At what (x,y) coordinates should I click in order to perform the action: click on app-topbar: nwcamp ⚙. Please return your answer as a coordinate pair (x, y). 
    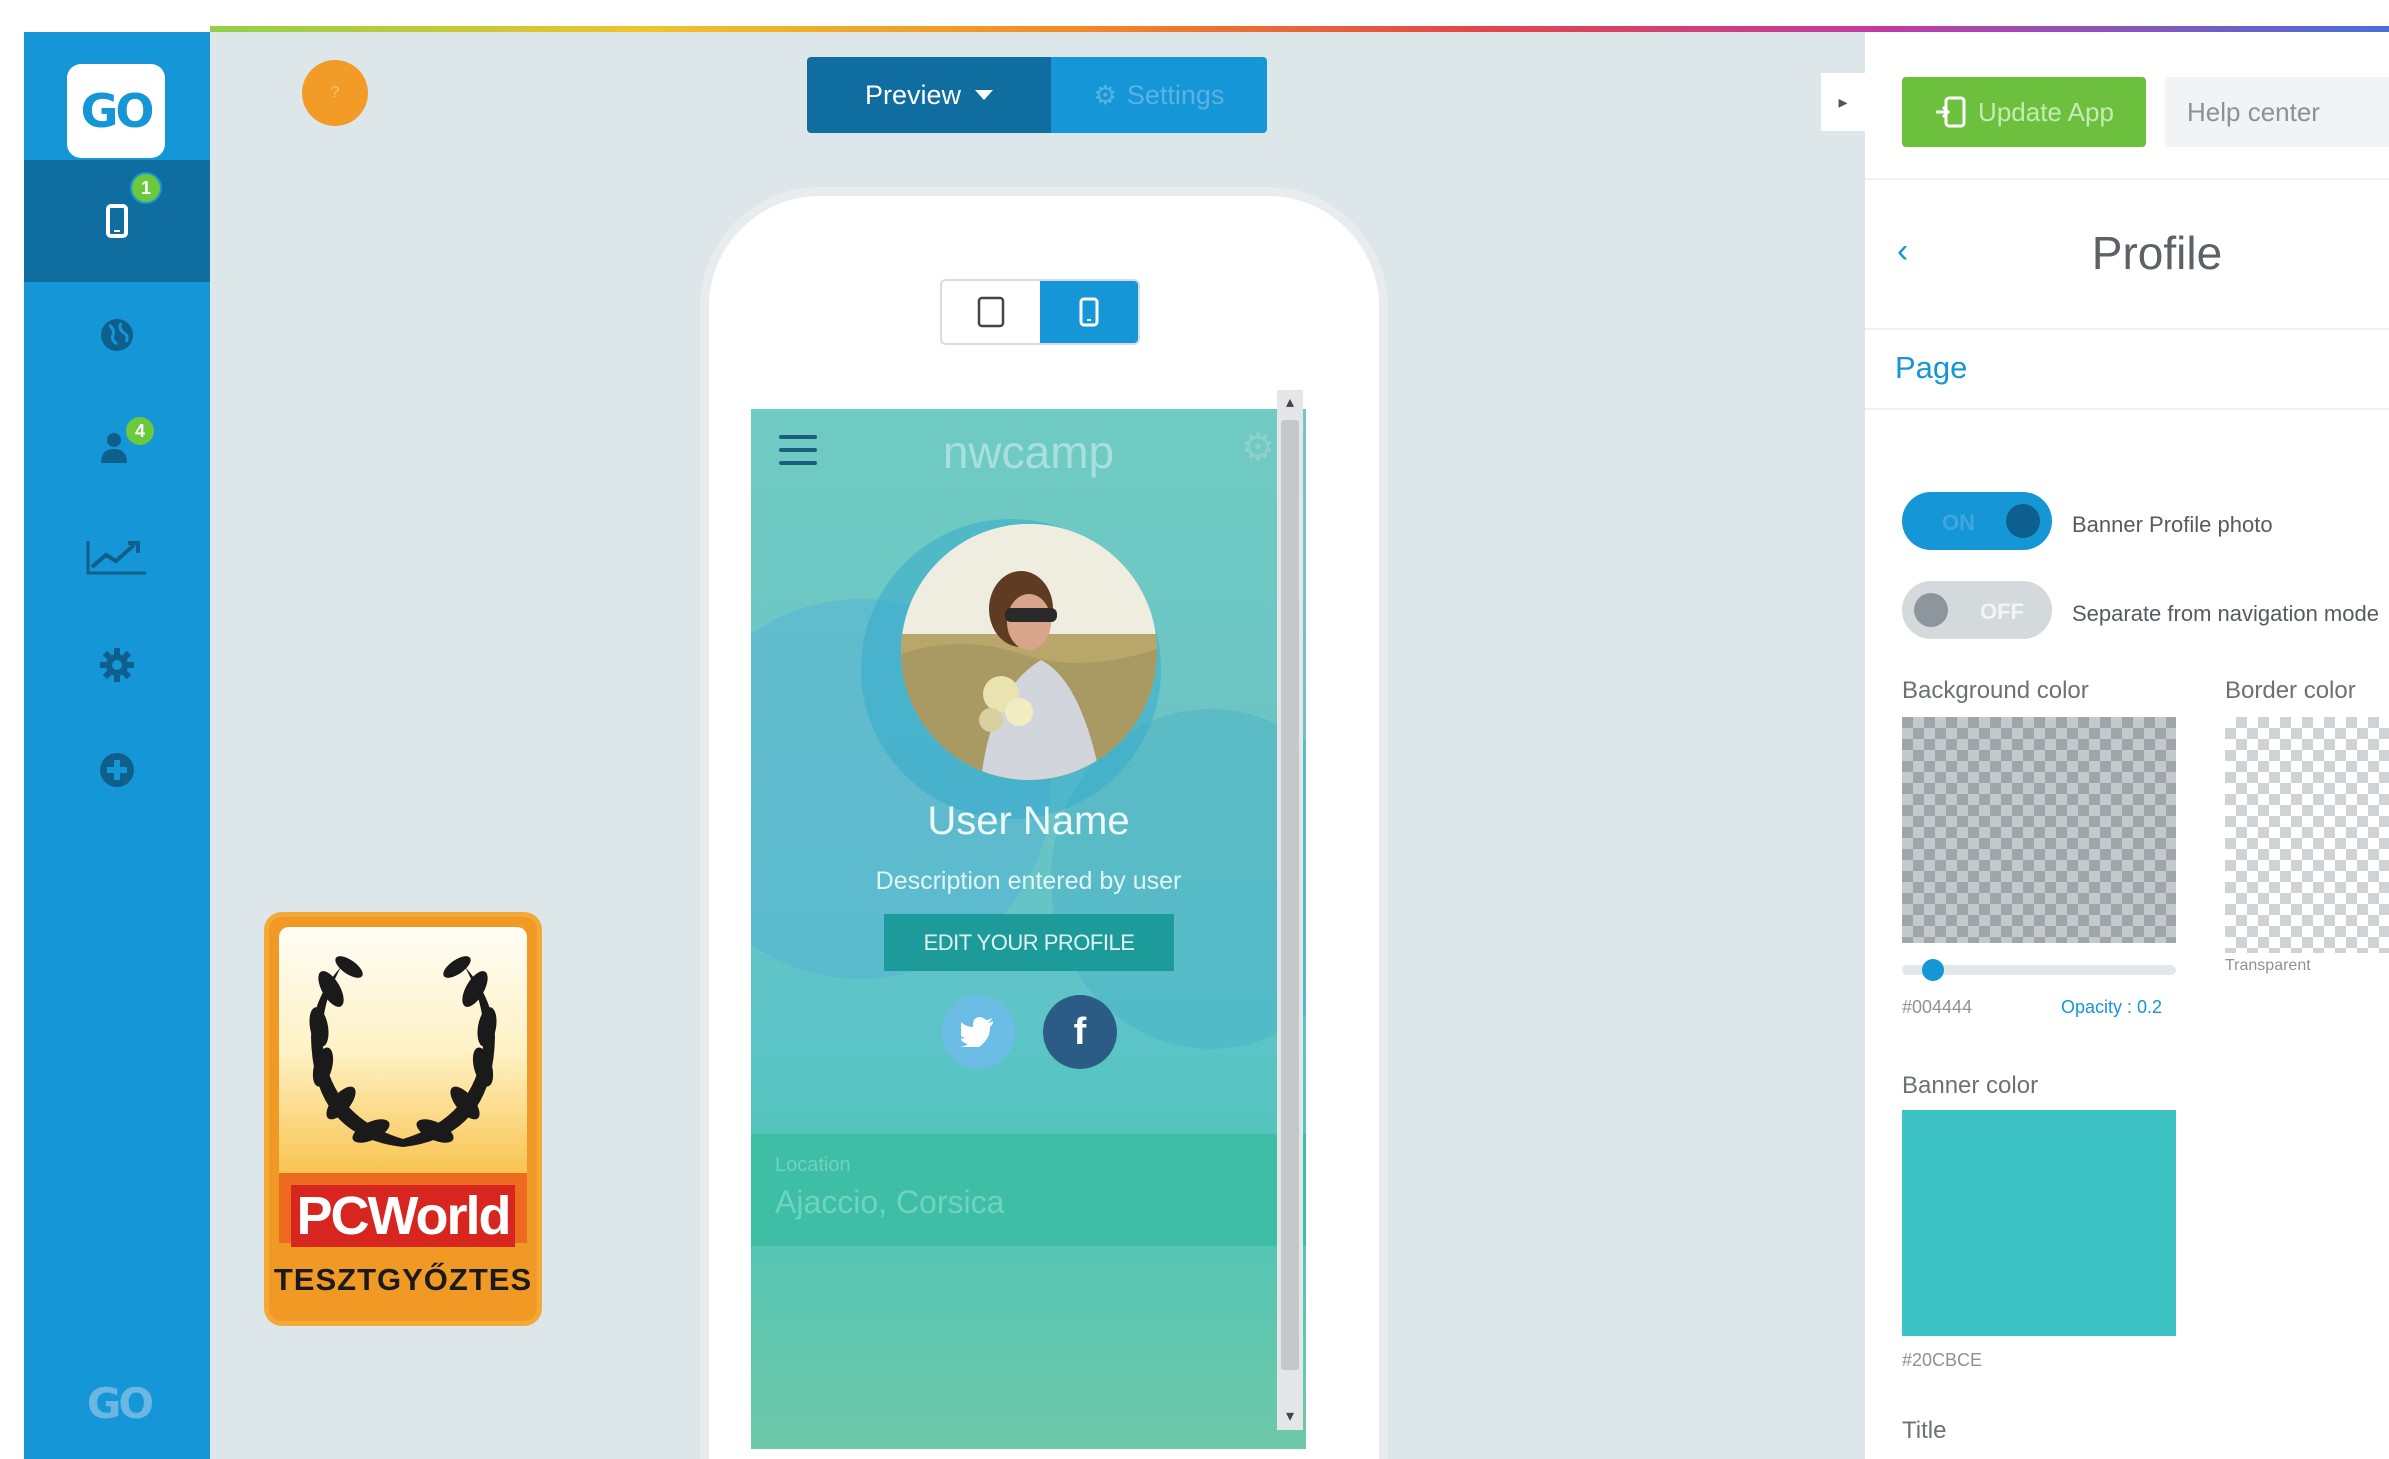
    Looking at the image, I should click on (1028, 454).